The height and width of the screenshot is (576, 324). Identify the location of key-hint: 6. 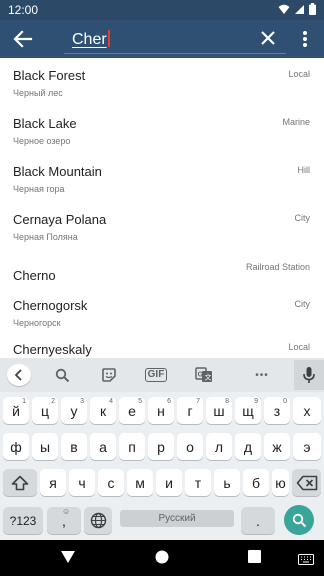
(169, 401).